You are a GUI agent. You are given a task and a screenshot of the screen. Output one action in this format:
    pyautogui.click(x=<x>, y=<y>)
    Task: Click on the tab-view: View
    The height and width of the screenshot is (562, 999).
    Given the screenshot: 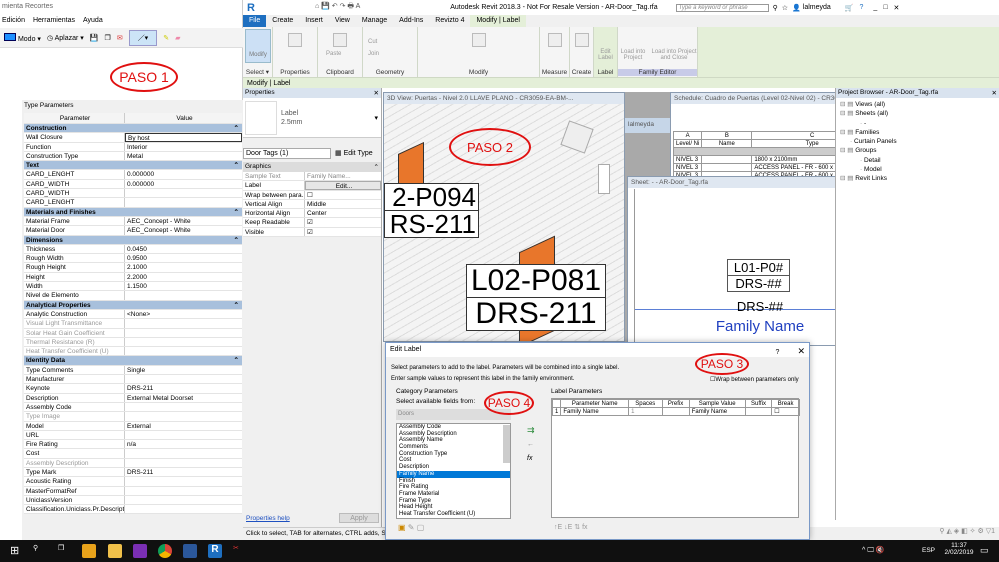 What is the action you would take?
    pyautogui.click(x=342, y=21)
    